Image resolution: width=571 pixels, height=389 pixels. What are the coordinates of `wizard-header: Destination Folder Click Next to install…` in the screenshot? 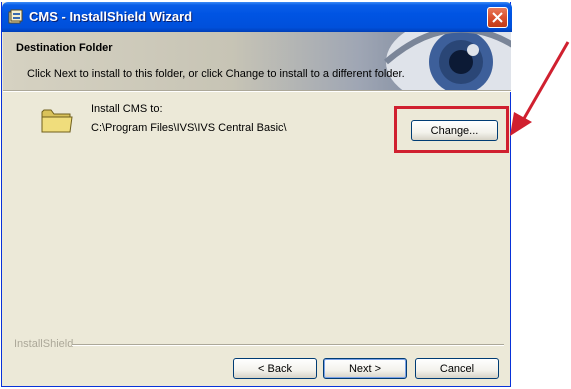 It's located at (257, 61).